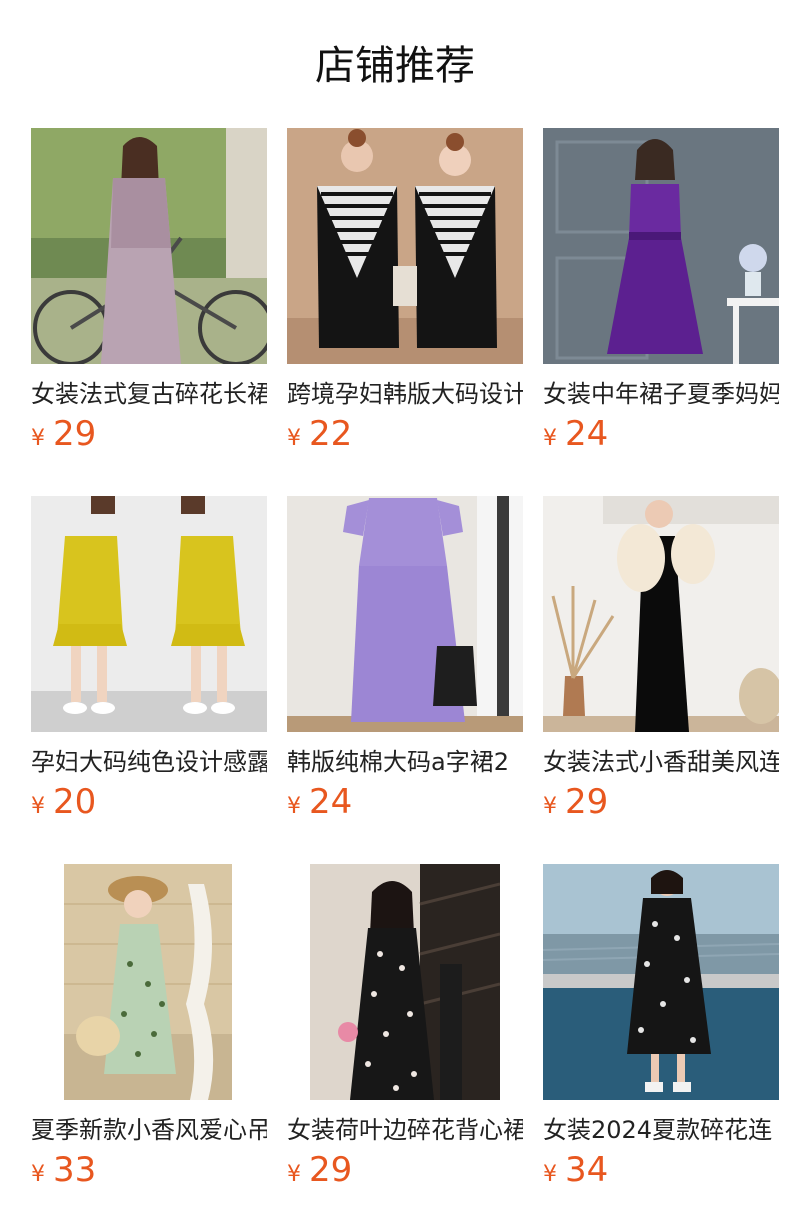  Describe the element at coordinates (395, 66) in the screenshot. I see `section-title: 店铺推荐` at that location.